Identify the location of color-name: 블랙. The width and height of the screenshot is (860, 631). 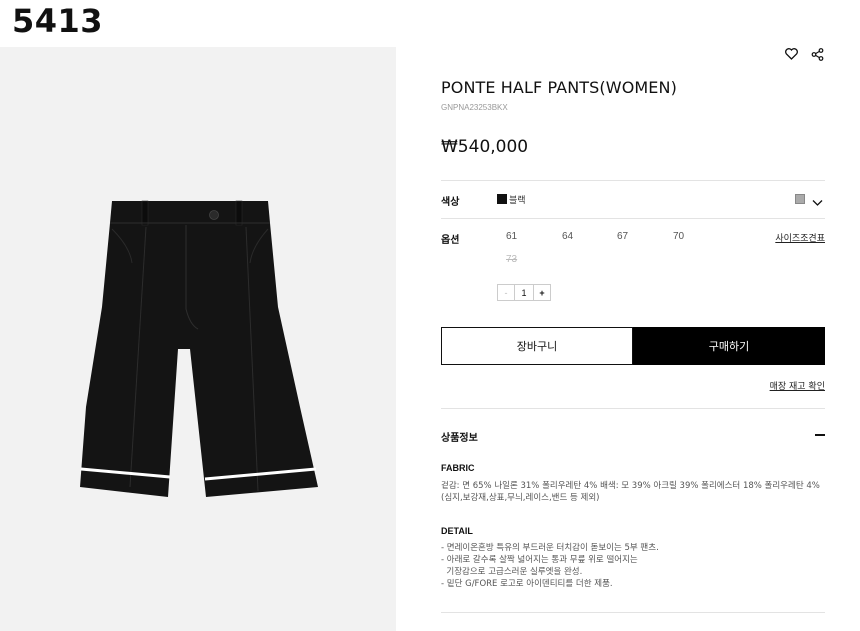
(517, 201).